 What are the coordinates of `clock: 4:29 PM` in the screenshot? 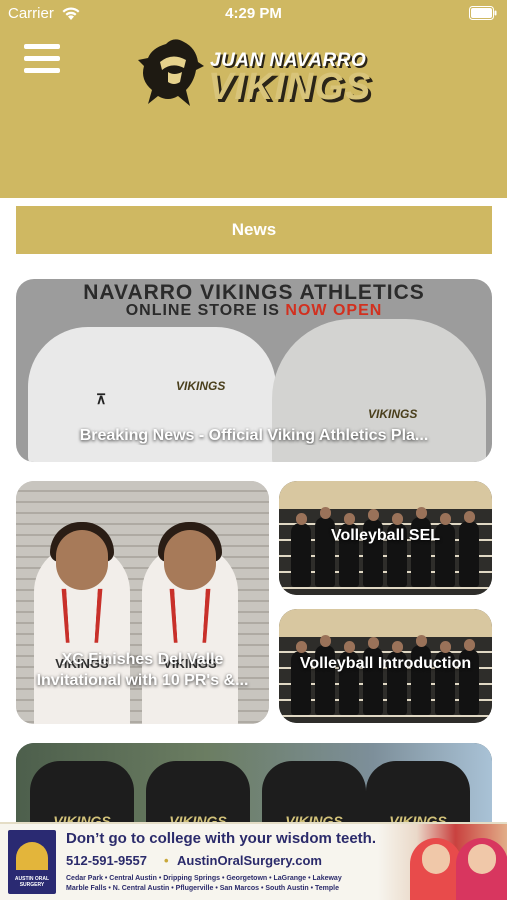 It's located at (253, 13).